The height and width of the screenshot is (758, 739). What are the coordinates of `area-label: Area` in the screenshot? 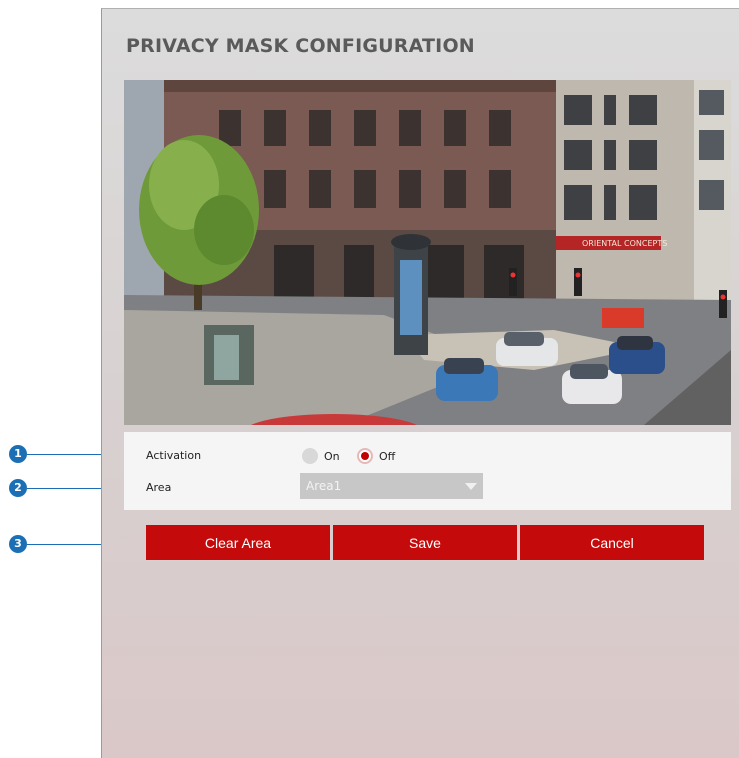 It's located at (159, 487).